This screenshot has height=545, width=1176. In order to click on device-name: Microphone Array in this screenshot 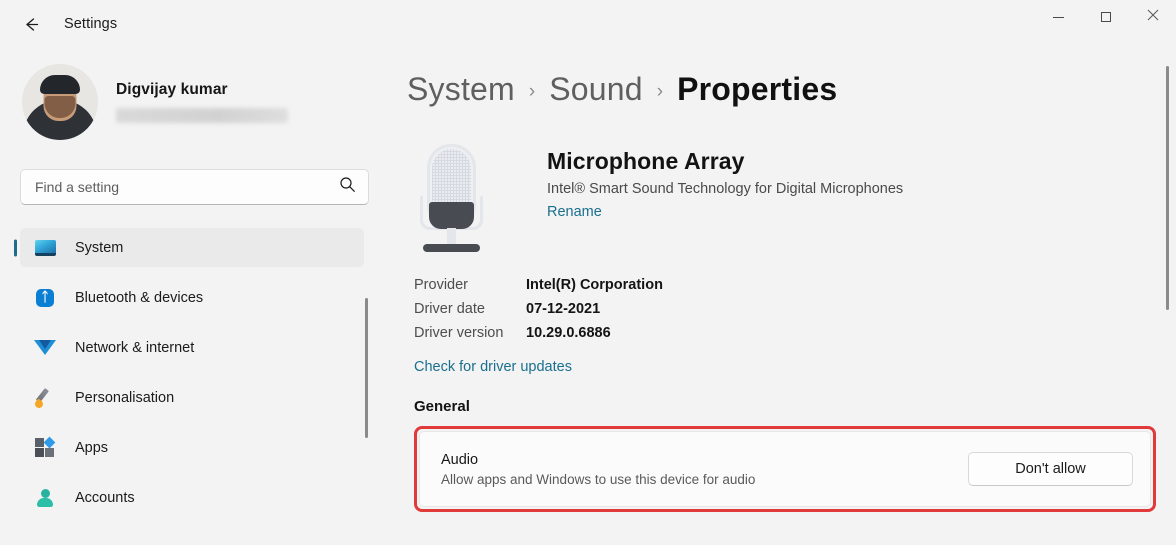, I will do `click(646, 161)`.